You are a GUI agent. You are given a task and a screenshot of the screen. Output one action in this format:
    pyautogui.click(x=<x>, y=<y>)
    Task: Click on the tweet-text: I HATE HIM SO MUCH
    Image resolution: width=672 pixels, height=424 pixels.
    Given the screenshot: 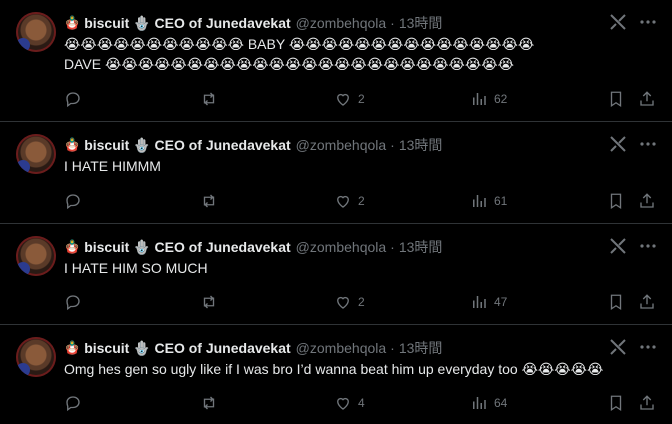 What is the action you would take?
    pyautogui.click(x=136, y=268)
    